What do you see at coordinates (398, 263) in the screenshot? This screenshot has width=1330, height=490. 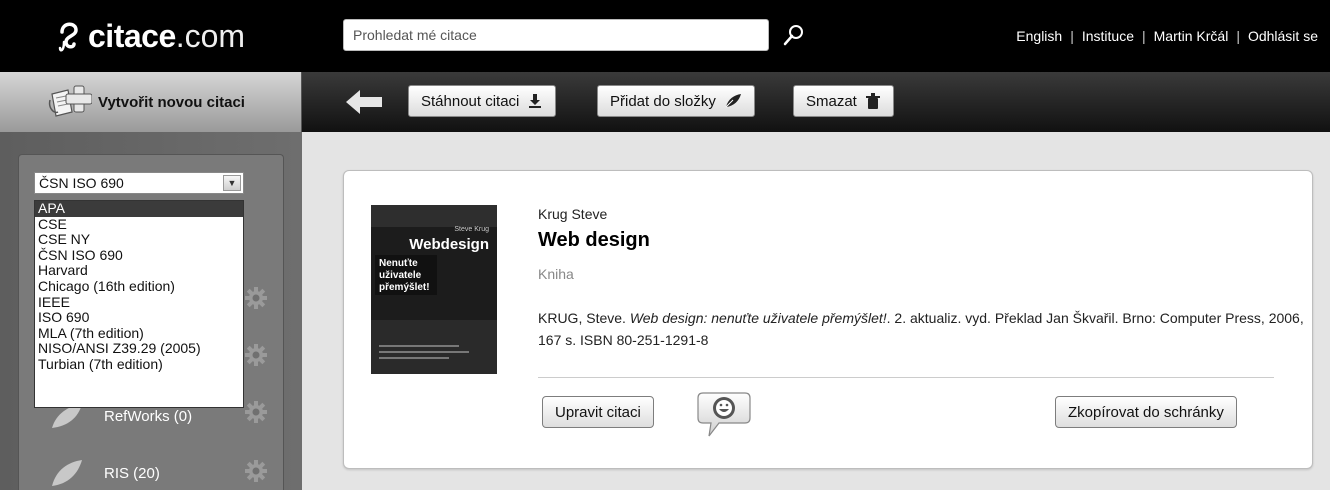 I see `cover-subtitle-line: Nenuťte` at bounding box center [398, 263].